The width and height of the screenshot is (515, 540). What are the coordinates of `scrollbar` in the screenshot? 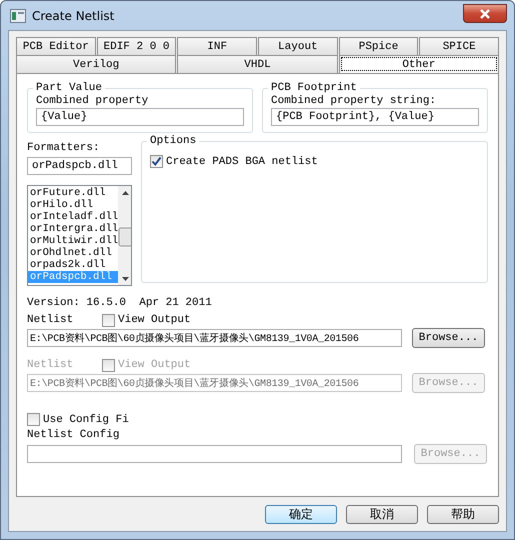 It's located at (124, 235).